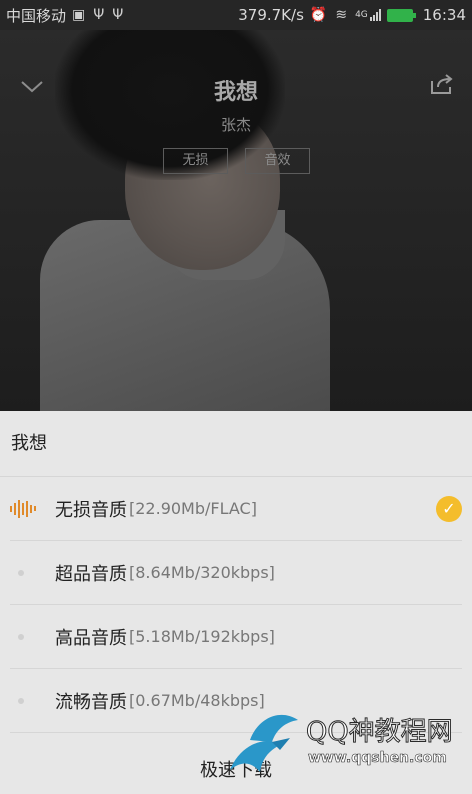 Image resolution: width=472 pixels, height=794 pixels. What do you see at coordinates (271, 15) in the screenshot?
I see `net-speed: 379.7K/s` at bounding box center [271, 15].